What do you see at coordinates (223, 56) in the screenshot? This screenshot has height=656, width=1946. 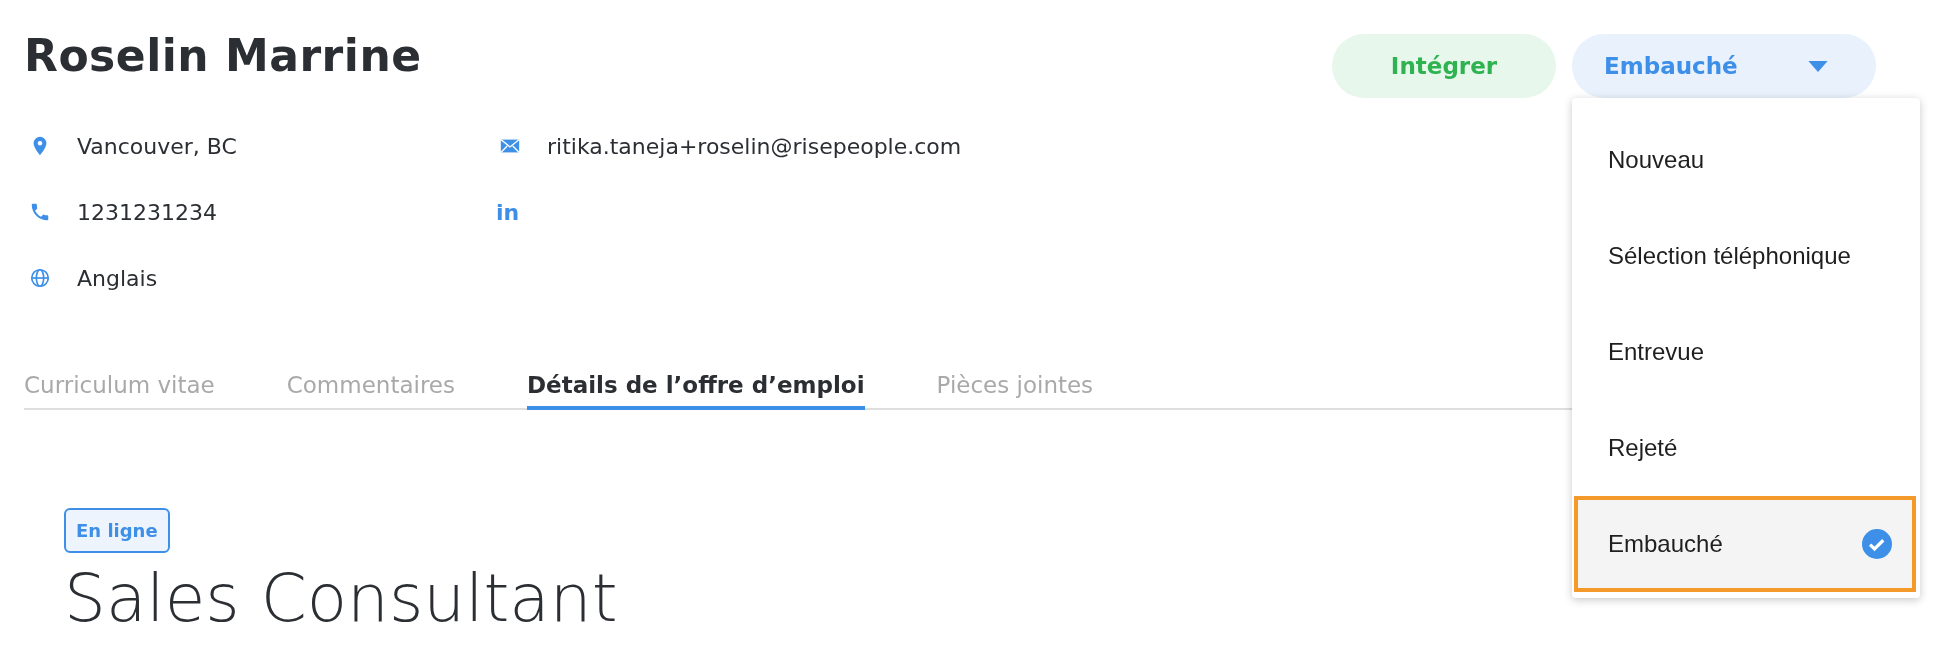 I see `candidate-name: Roselin Marrine` at bounding box center [223, 56].